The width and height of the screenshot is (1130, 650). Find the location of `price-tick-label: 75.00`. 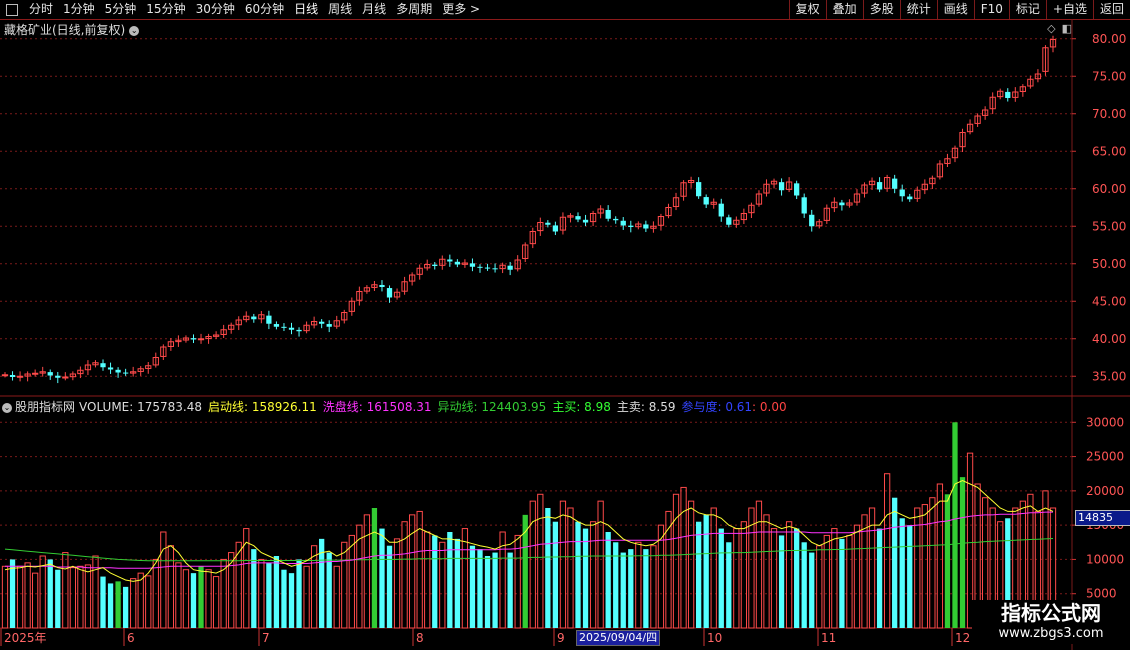

price-tick-label: 75.00 is located at coordinates (1109, 76).